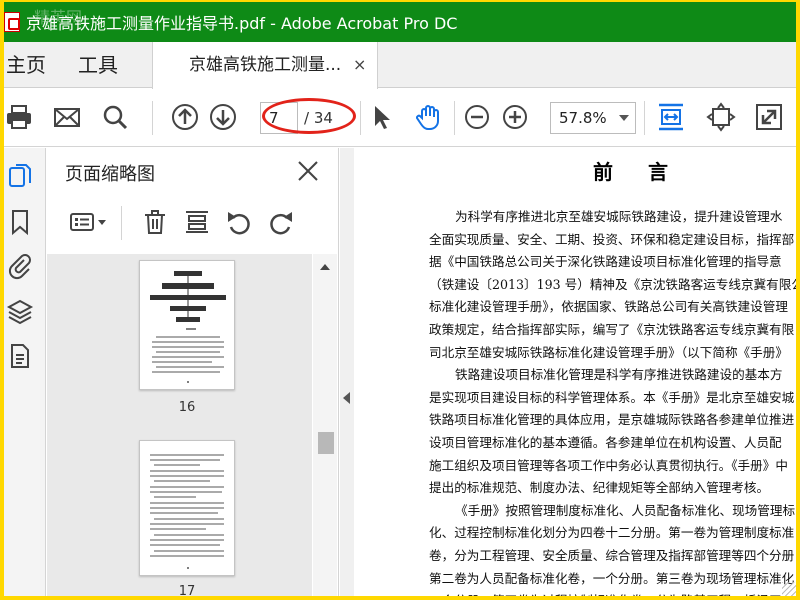 Image resolution: width=800 pixels, height=600 pixels. Describe the element at coordinates (20, 356) in the screenshot. I see `content-page-icon` at that location.